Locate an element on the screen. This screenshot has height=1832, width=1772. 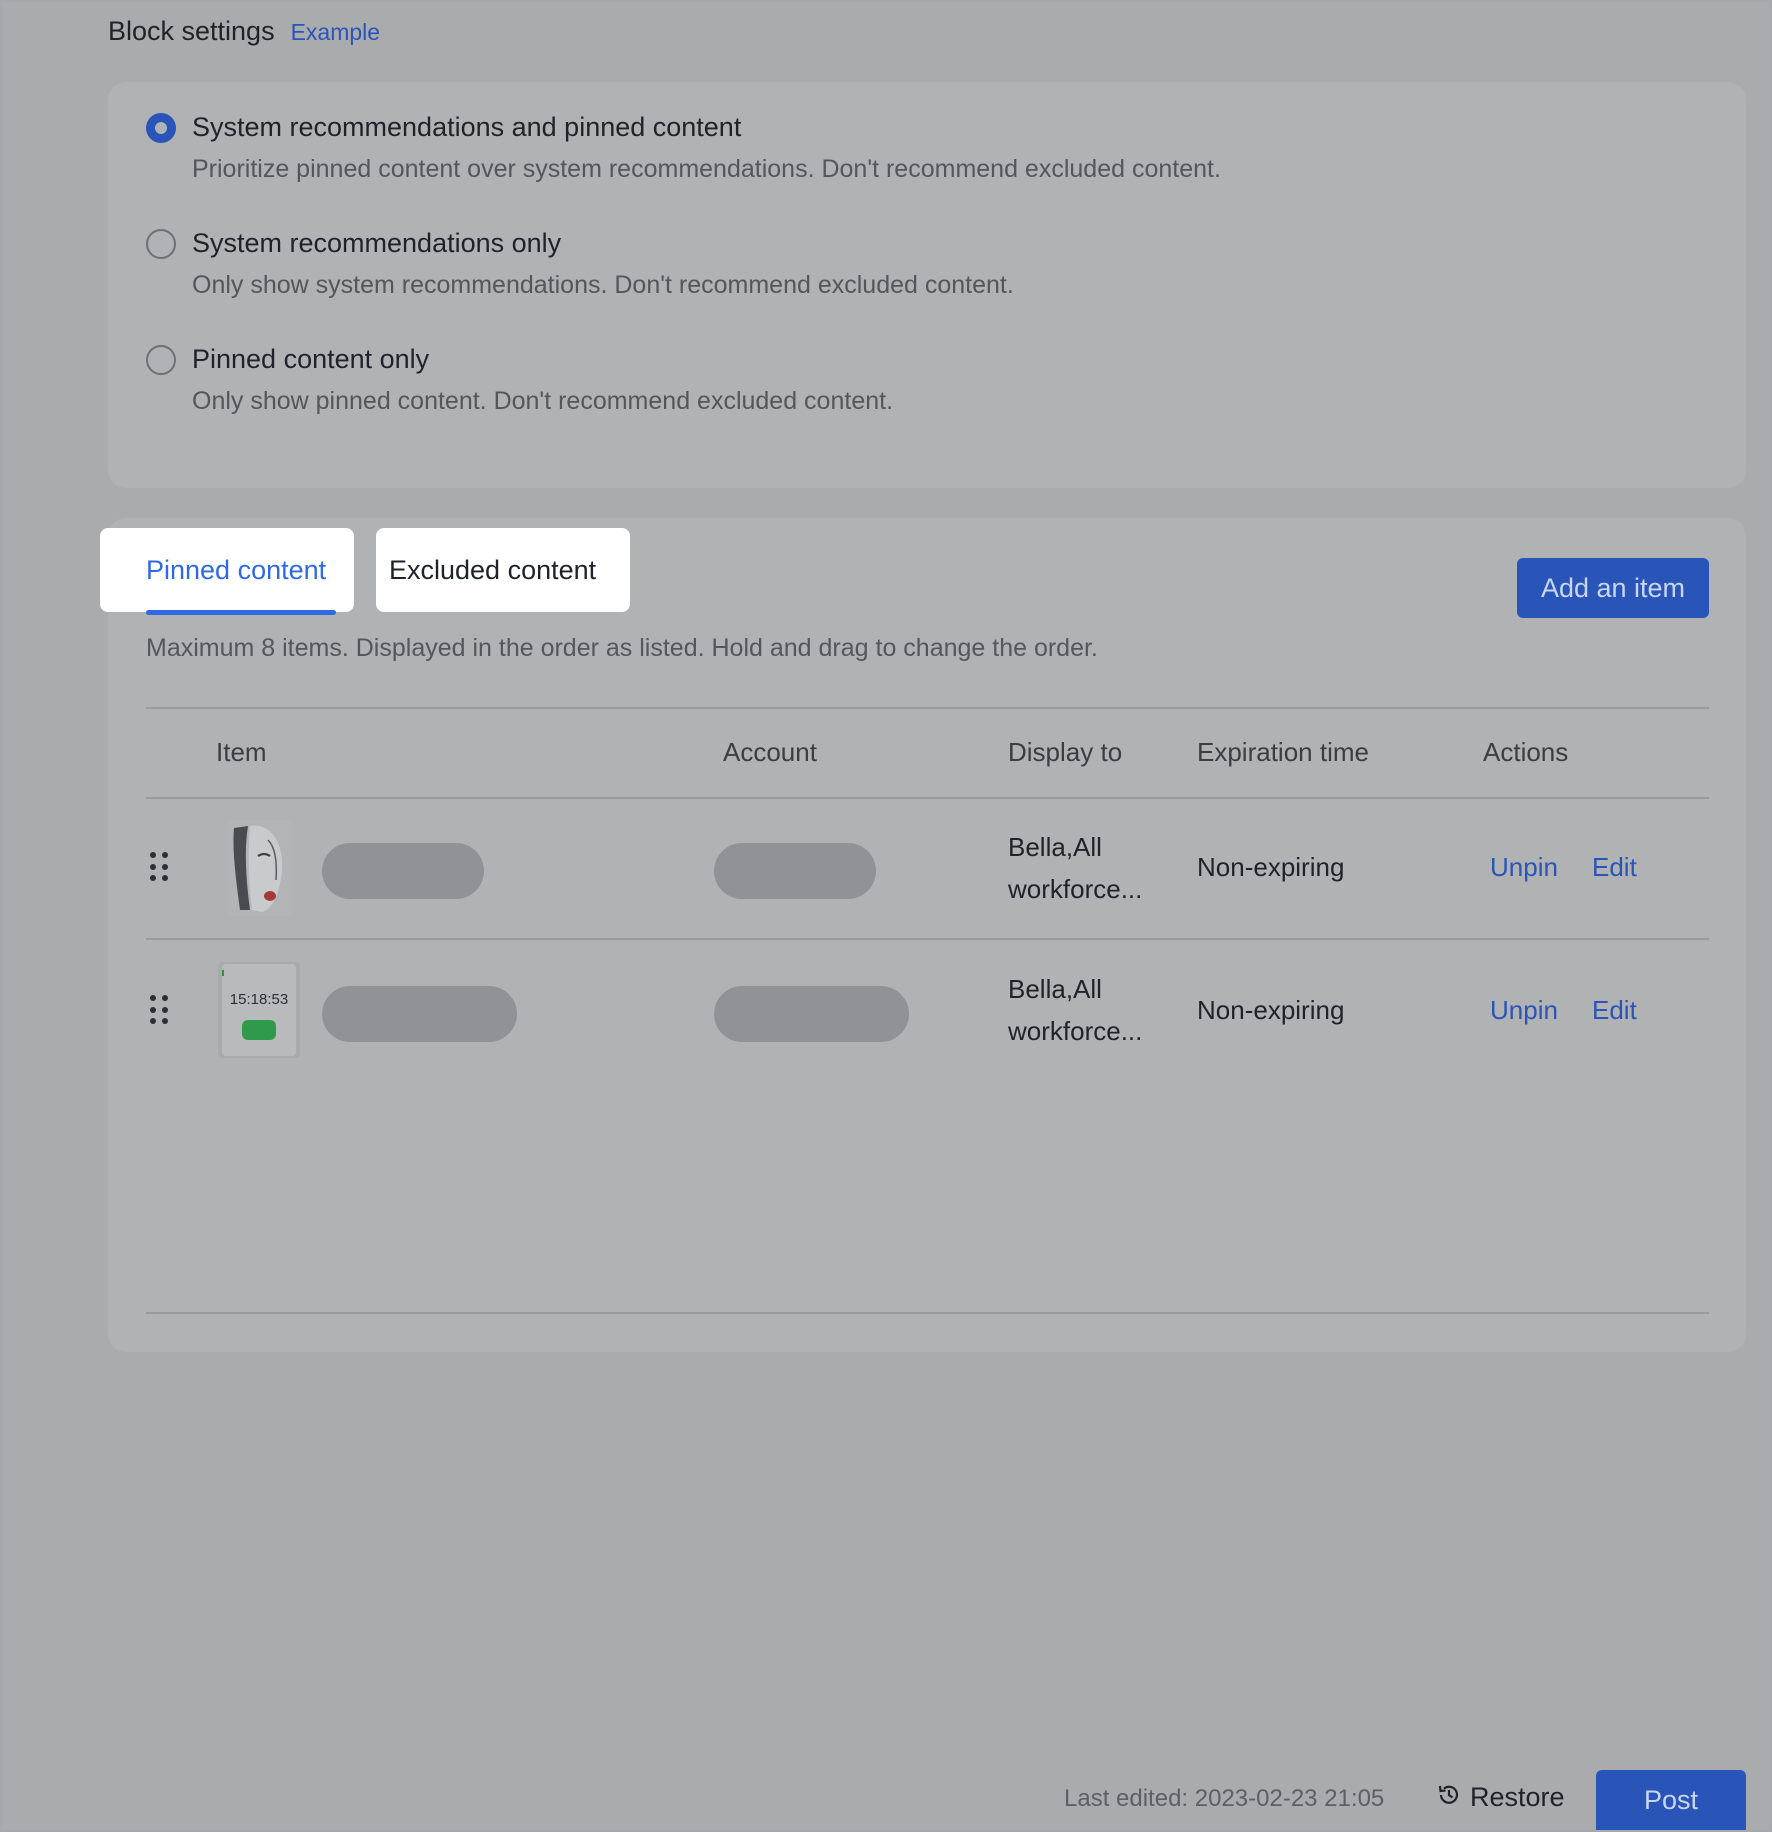
table-top-border is located at coordinates (927, 708).